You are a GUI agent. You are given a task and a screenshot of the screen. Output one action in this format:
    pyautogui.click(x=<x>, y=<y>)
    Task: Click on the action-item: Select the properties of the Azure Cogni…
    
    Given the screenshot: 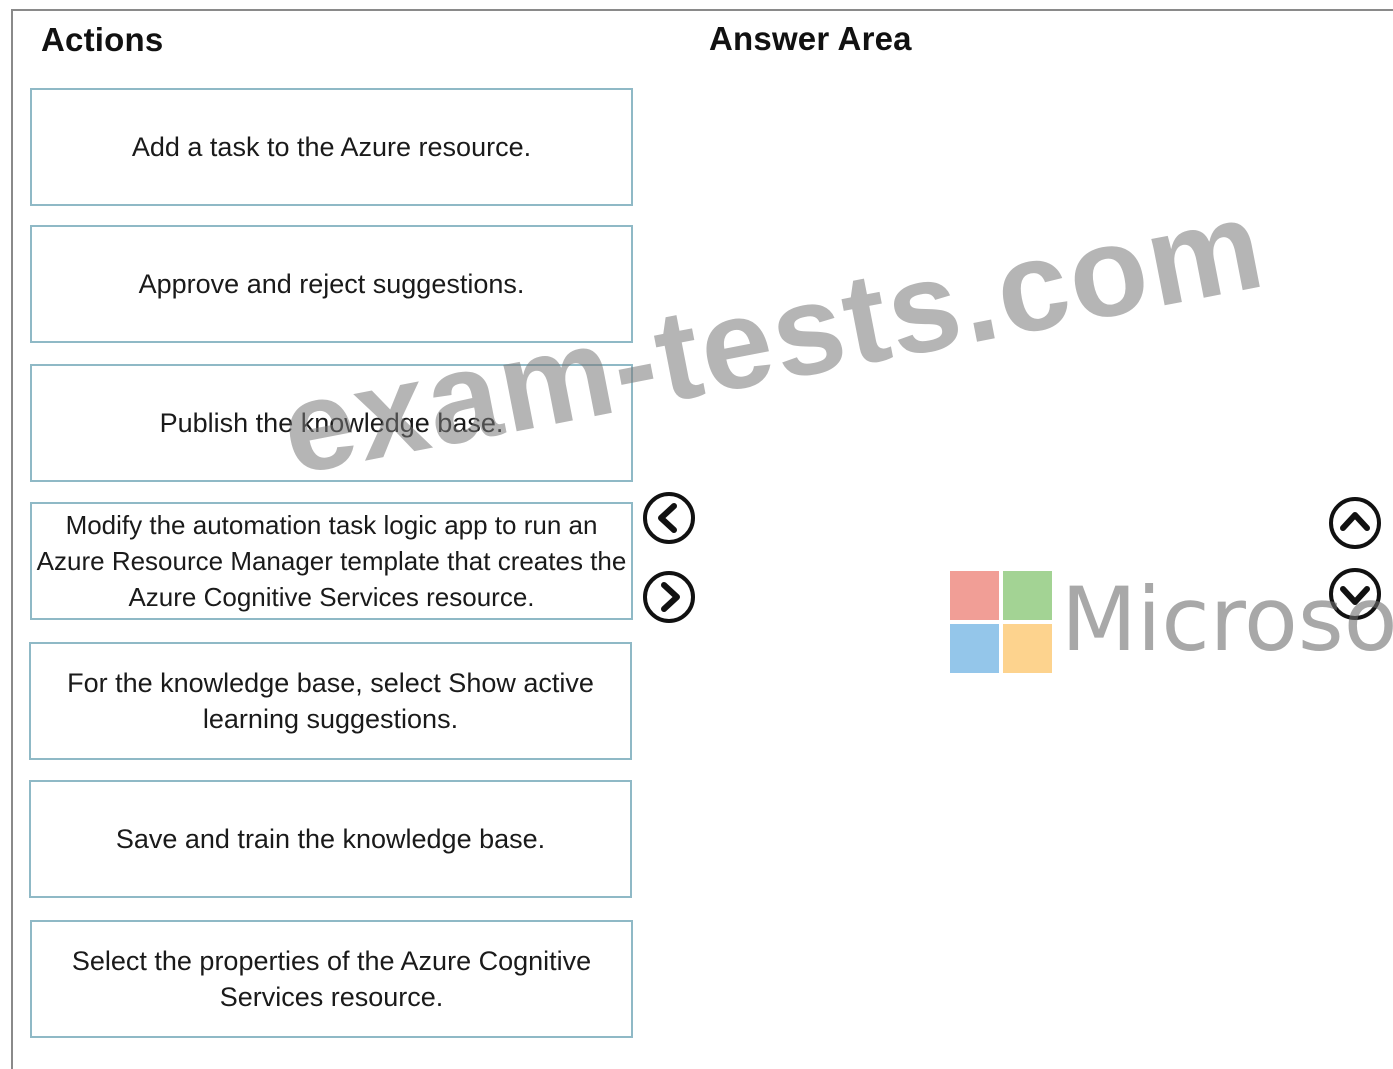 What is the action you would take?
    pyautogui.click(x=331, y=979)
    